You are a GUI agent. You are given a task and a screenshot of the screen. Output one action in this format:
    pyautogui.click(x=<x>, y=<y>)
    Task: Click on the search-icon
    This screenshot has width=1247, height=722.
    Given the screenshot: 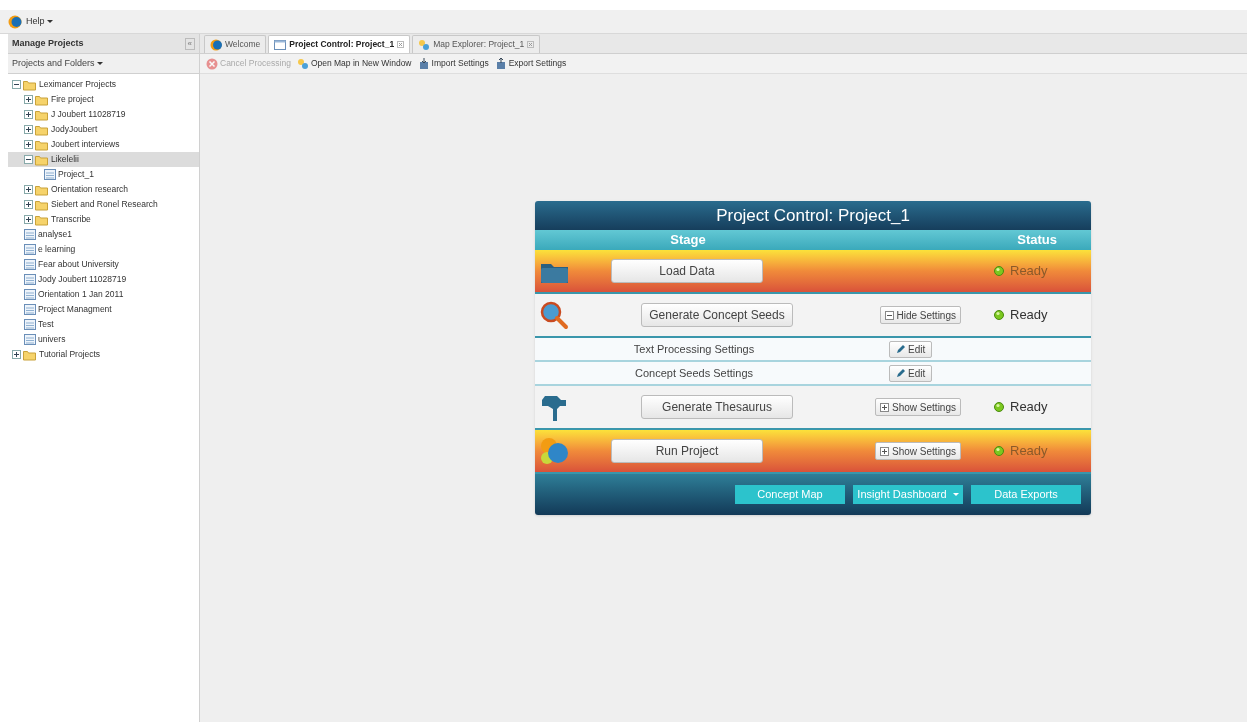 What is the action you would take?
    pyautogui.click(x=555, y=315)
    